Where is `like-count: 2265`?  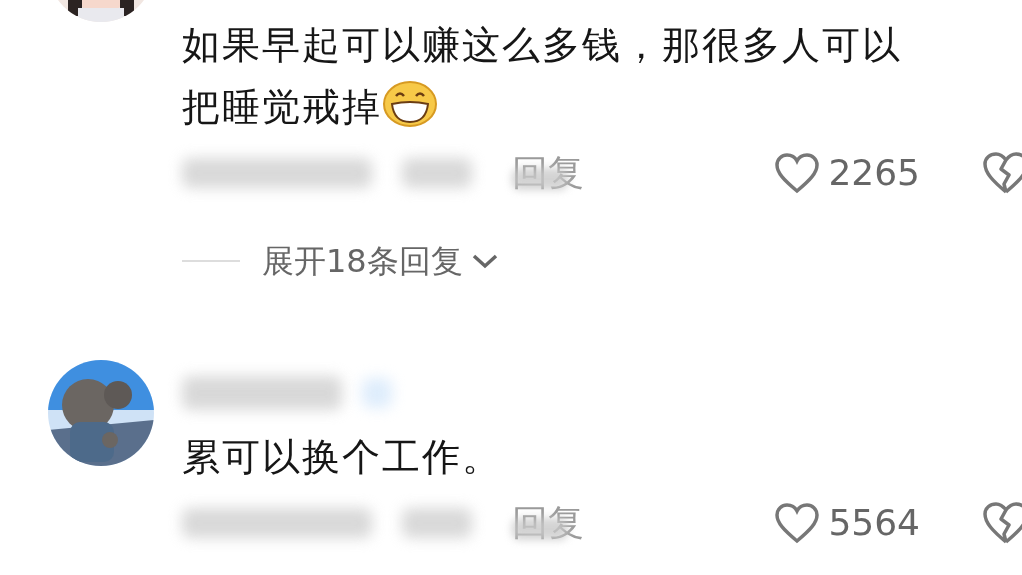
like-count: 2265 is located at coordinates (874, 173).